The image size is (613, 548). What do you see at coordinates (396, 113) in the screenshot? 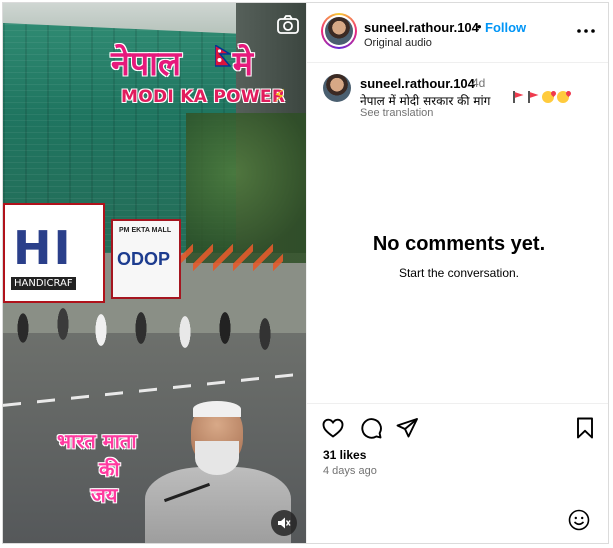
I see `see-translation-link: See translation` at bounding box center [396, 113].